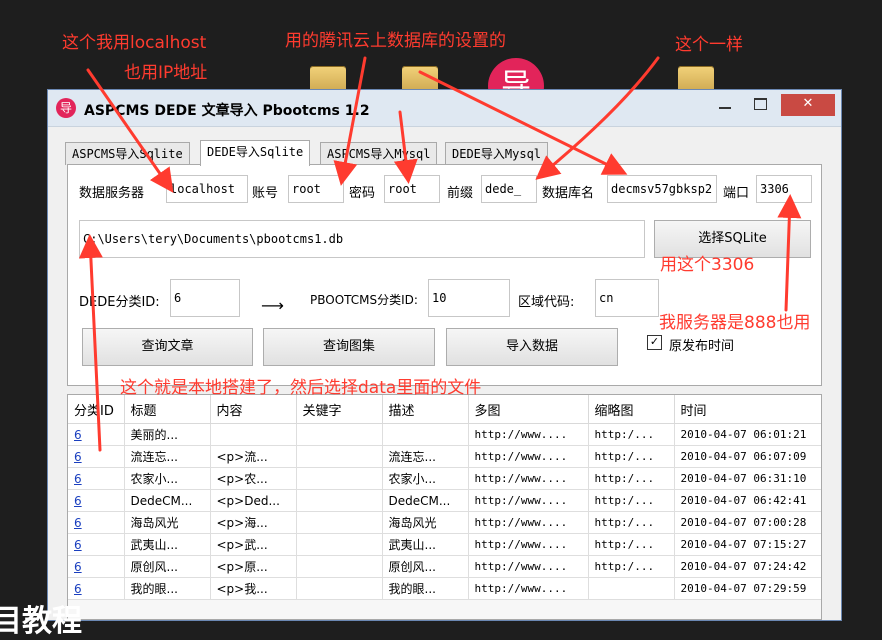 The height and width of the screenshot is (640, 882). What do you see at coordinates (301, 388) in the screenshot?
I see `annotation-local: 这个就是本地搭建了，然后选择data里面的文件` at bounding box center [301, 388].